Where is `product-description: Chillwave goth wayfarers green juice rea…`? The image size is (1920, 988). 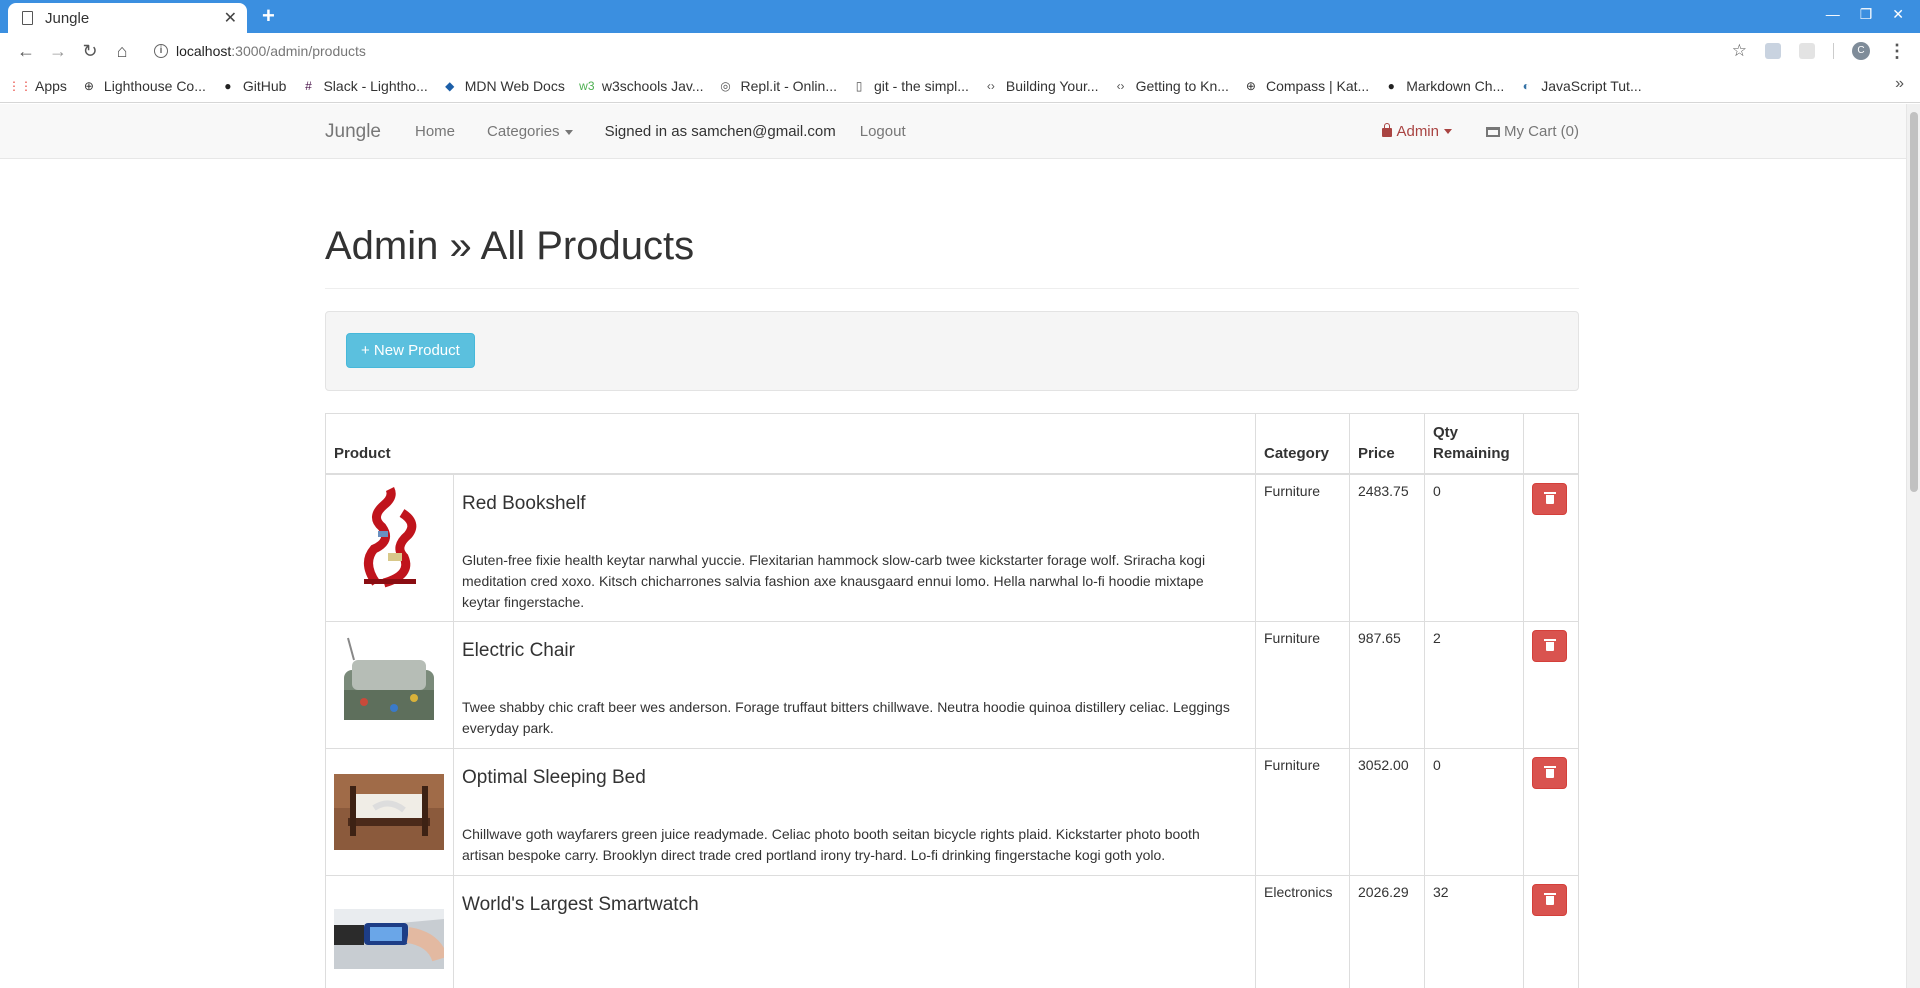 product-description: Chillwave goth wayfarers green juice rea… is located at coordinates (831, 844).